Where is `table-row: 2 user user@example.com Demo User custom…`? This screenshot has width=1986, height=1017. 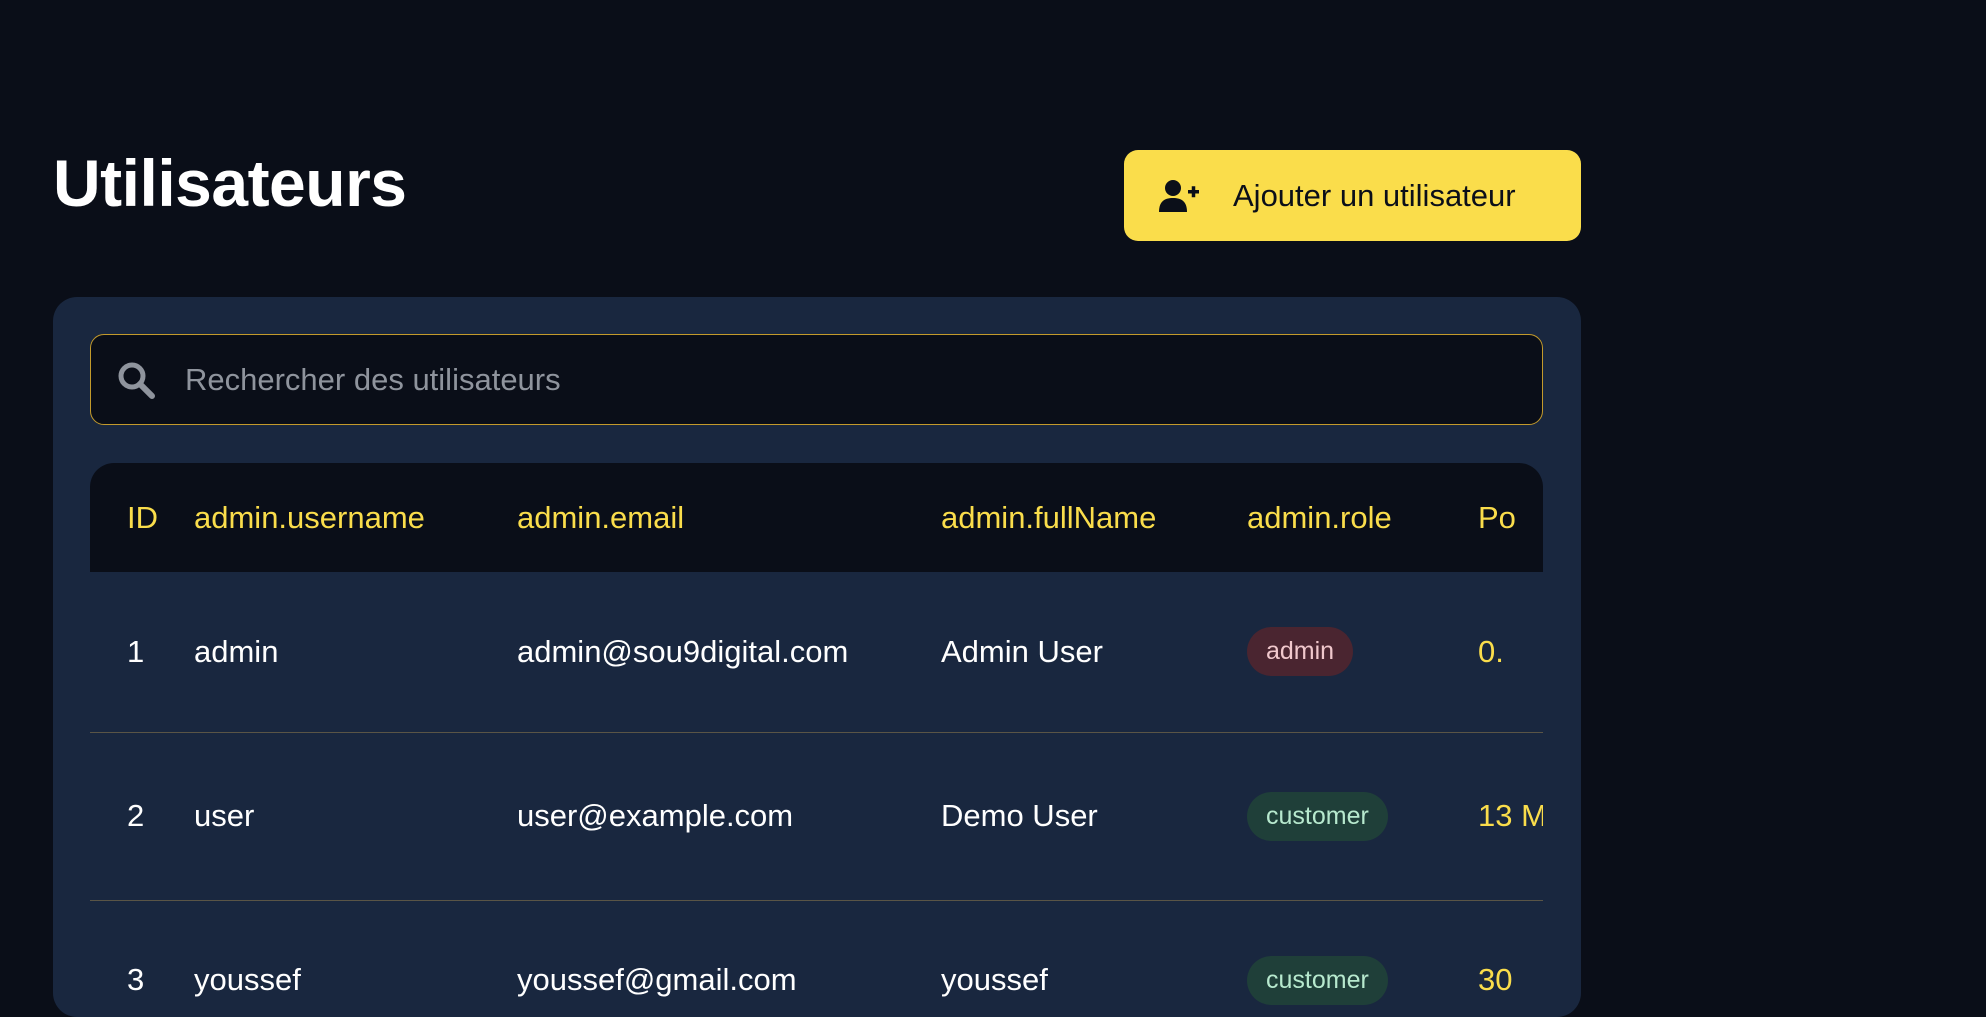
table-row: 2 user user@example.com Demo User custom… is located at coordinates (816, 816).